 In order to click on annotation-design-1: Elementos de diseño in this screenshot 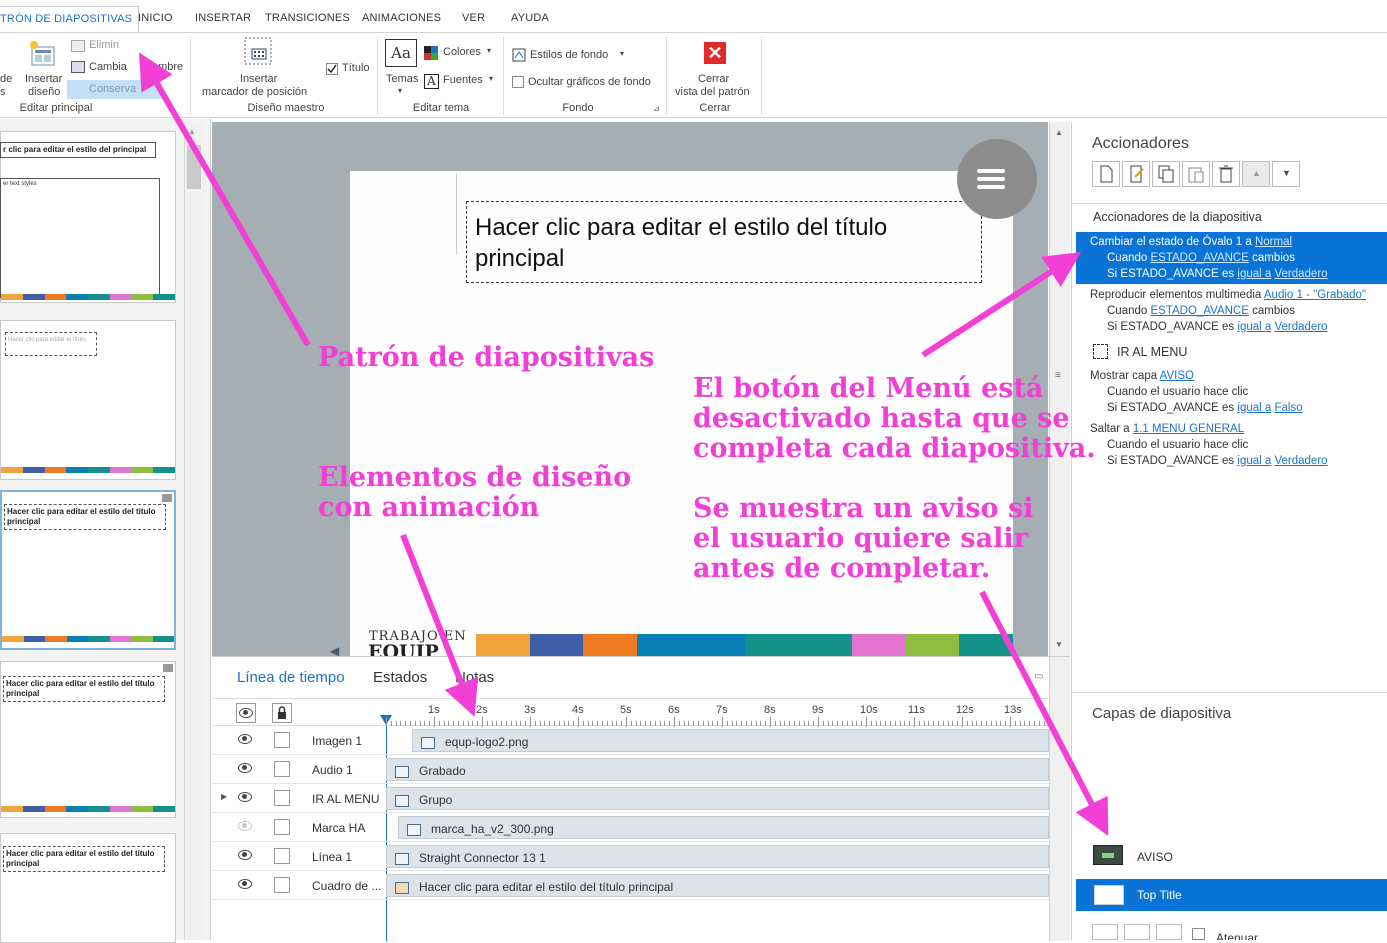, I will do `click(475, 477)`.